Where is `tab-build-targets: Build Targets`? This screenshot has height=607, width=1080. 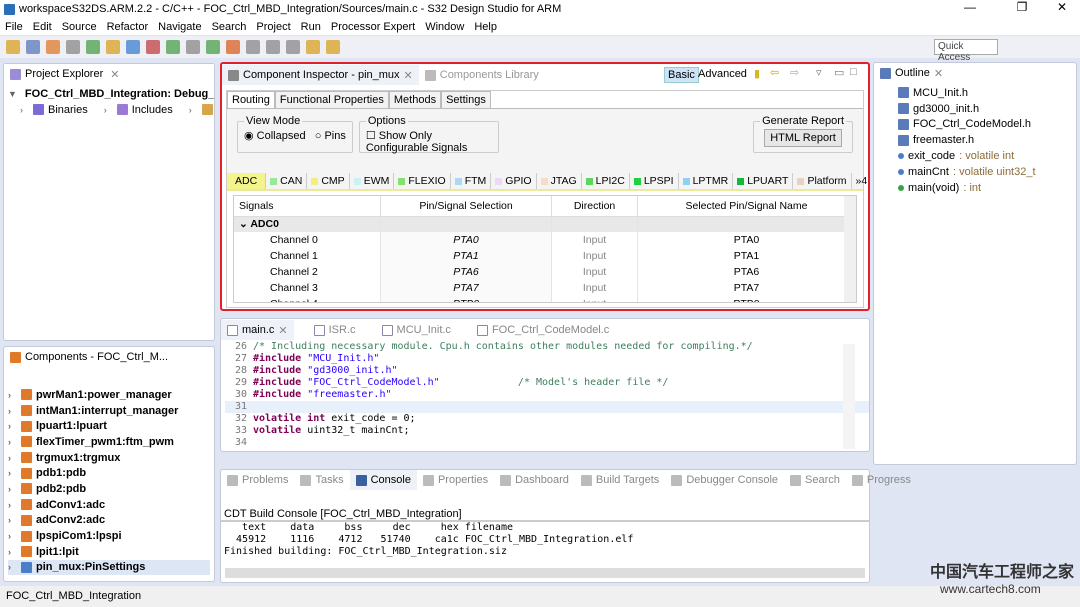
tab-build-targets: Build Targets is located at coordinates (620, 480).